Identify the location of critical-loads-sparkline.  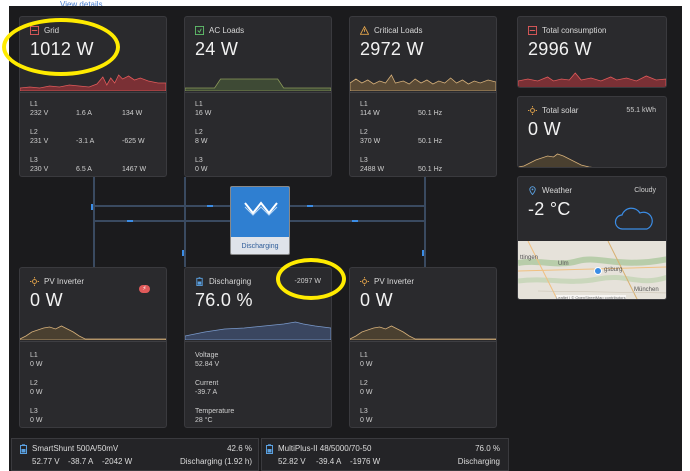
(423, 82).